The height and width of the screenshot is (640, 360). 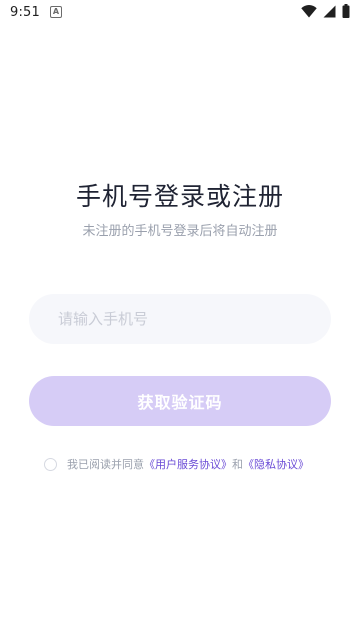 I want to click on phone-number-input, so click(x=180, y=319).